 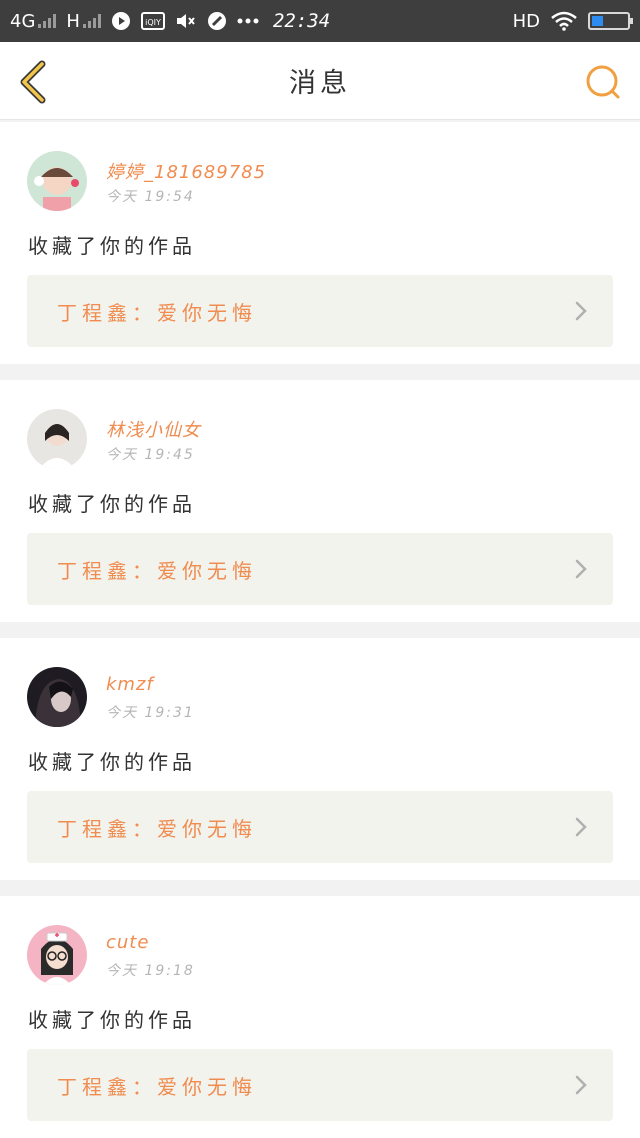 I want to click on mute-icon, so click(x=185, y=21).